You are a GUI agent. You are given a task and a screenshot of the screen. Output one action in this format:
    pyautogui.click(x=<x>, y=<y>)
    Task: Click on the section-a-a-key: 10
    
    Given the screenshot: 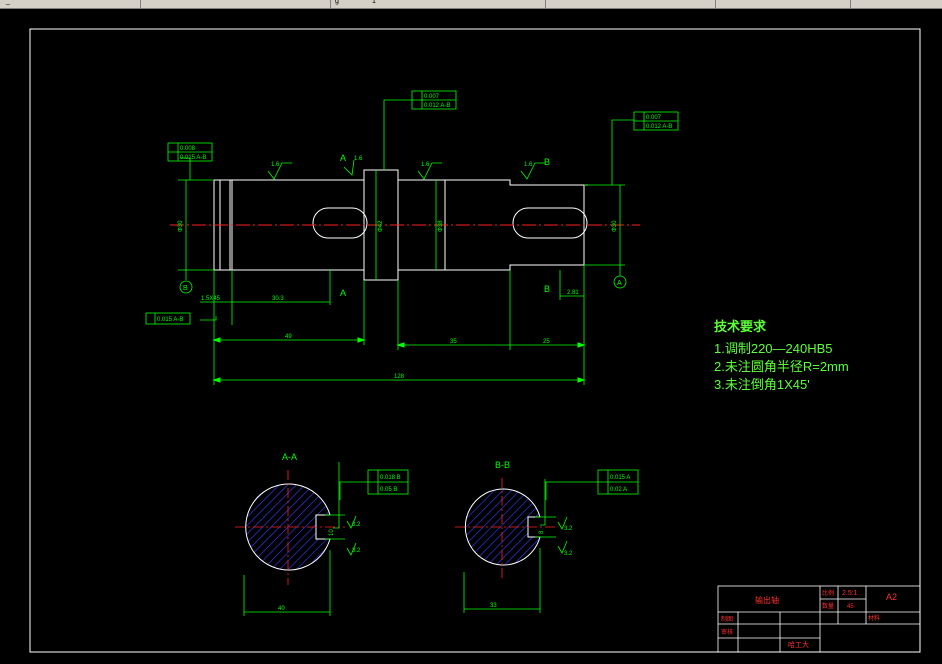 What is the action you would take?
    pyautogui.click(x=332, y=532)
    